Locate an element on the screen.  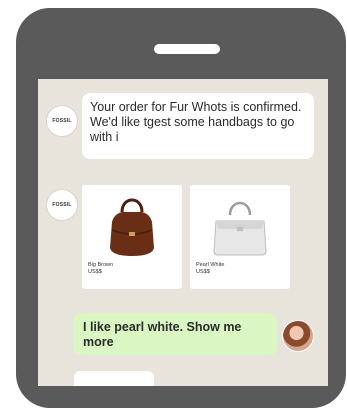
product-name: Big Brown is located at coordinates (101, 265).